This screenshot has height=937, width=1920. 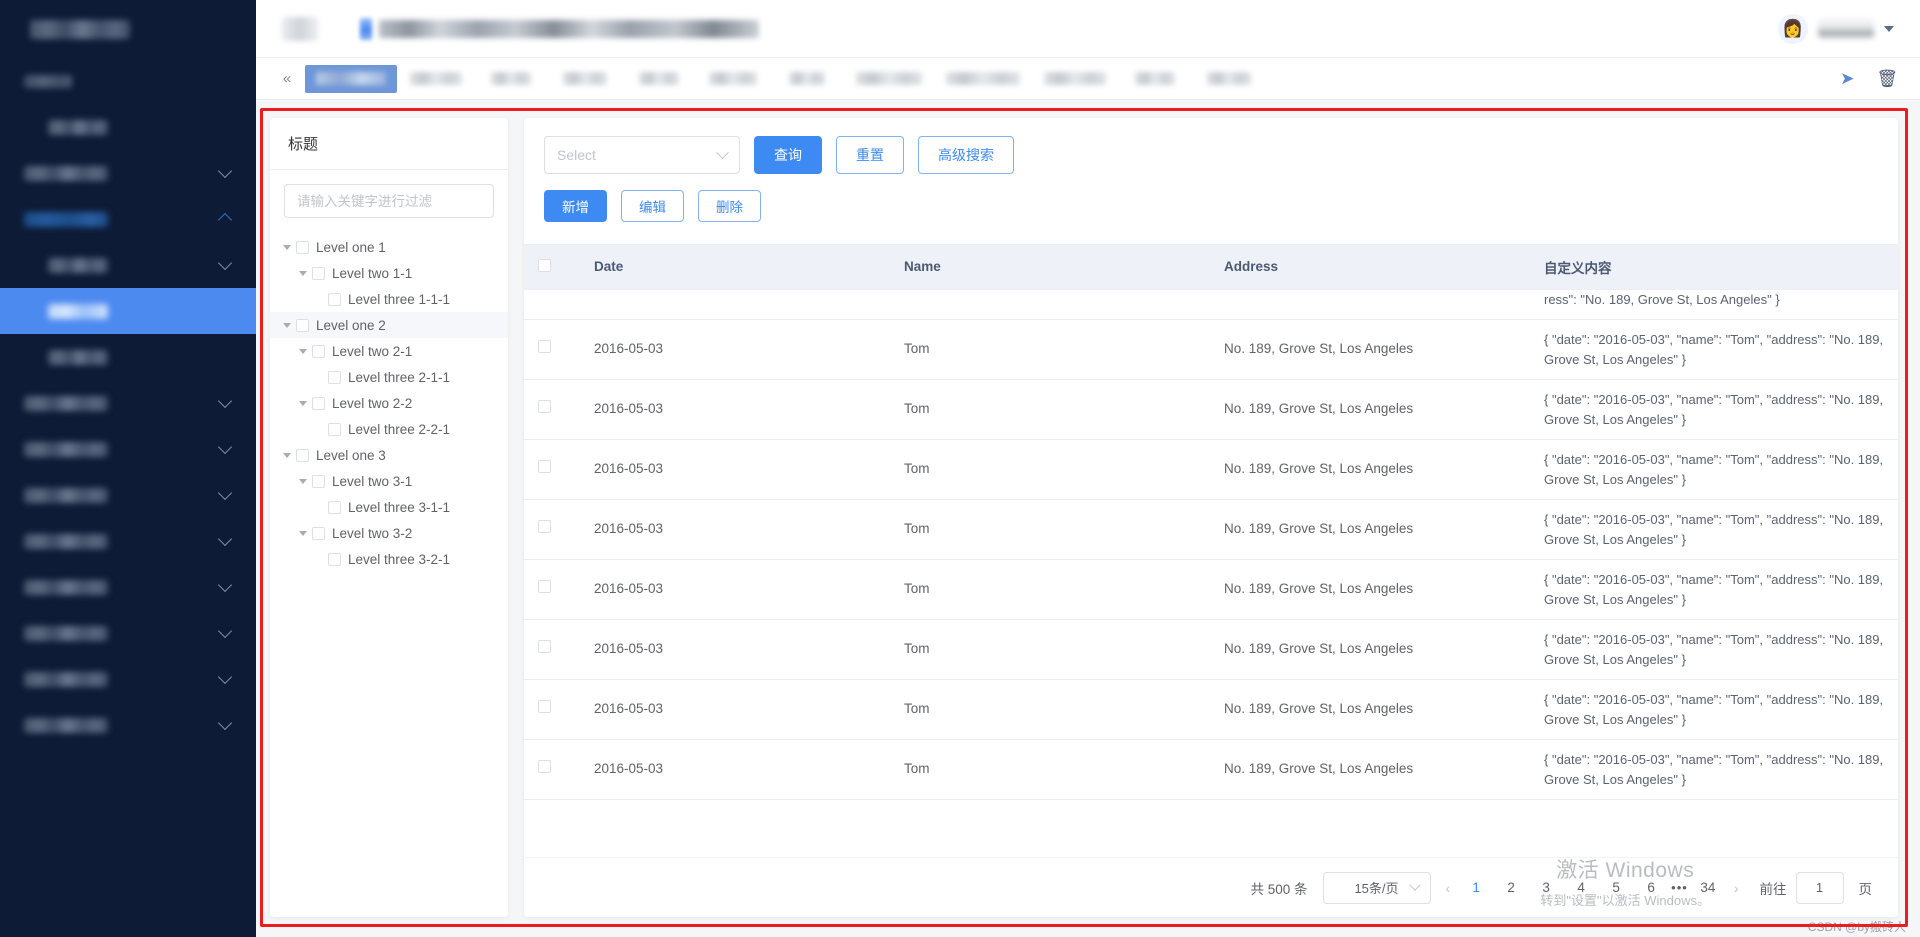 I want to click on tree-node: Level three 2-2-1, so click(x=389, y=429).